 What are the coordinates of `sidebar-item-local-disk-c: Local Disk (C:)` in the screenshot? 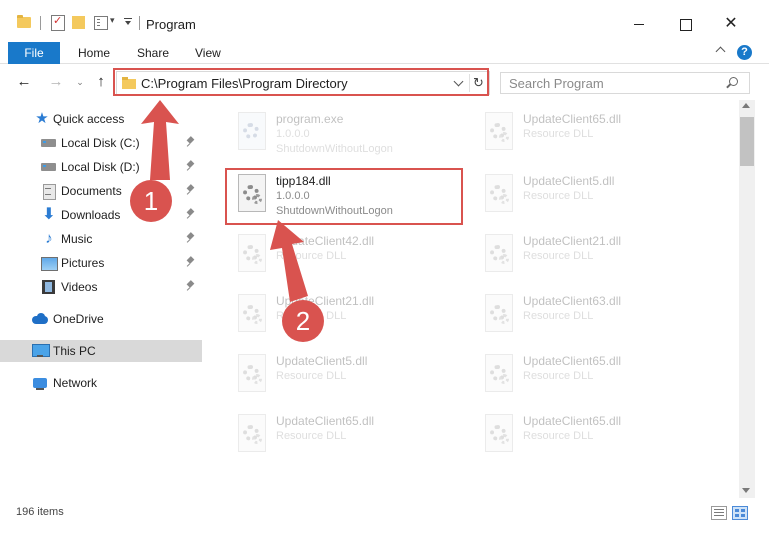 It's located at (101, 143).